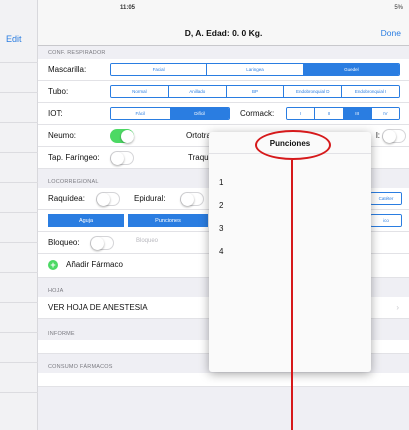 Image resolution: width=409 pixels, height=430 pixels. What do you see at coordinates (378, 135) in the screenshot?
I see `neumo-right-label: l:` at bounding box center [378, 135].